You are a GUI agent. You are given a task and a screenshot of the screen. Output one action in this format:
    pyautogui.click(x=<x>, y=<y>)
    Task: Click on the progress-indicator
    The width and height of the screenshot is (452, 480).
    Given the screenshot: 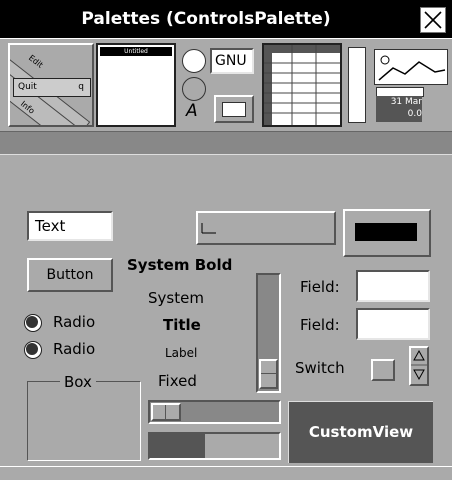 What is the action you would take?
    pyautogui.click(x=214, y=446)
    